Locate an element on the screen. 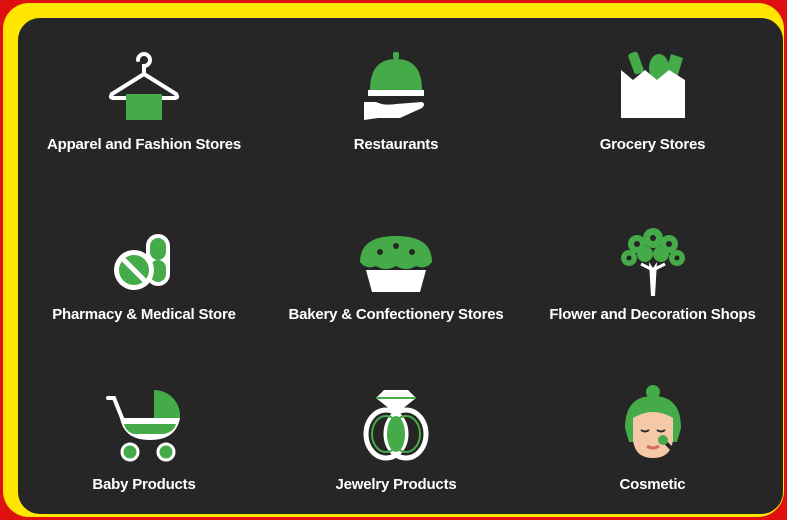 This screenshot has width=787, height=520. baby-stroller-icon is located at coordinates (143, 425).